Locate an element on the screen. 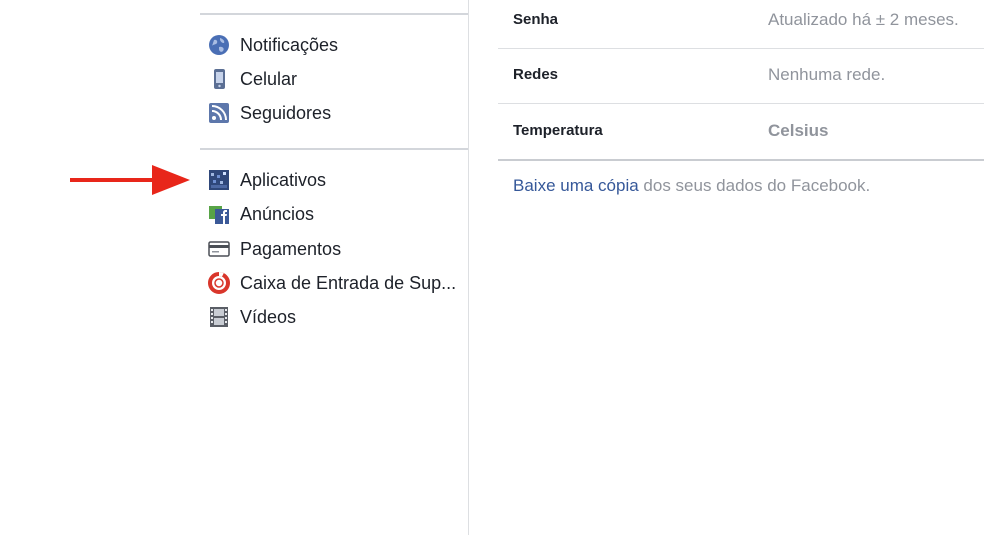  download-copy-link: Baixe uma cópia is located at coordinates (576, 185).